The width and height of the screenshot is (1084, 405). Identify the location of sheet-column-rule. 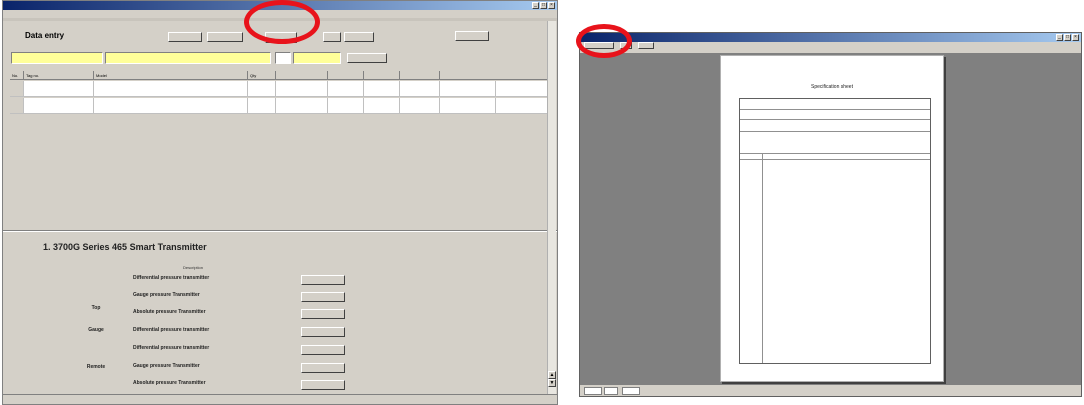
(762, 258).